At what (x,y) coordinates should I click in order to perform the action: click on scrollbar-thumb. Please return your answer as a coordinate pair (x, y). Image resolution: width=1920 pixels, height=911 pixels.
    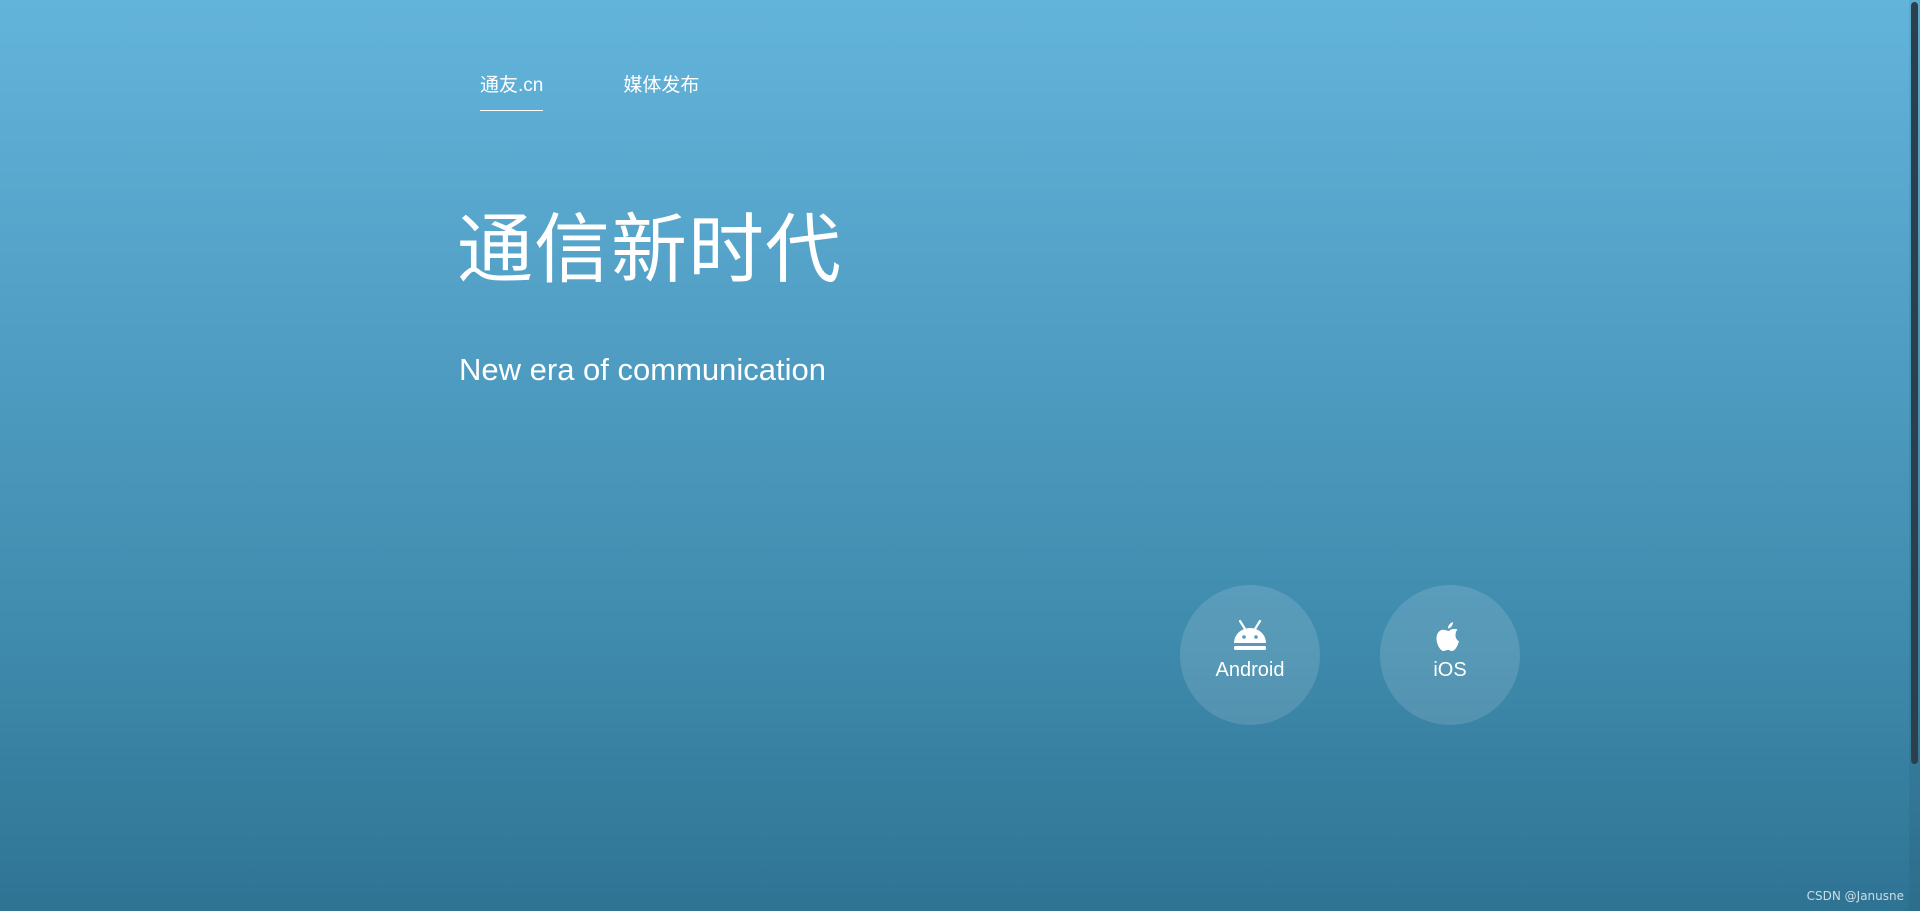
    Looking at the image, I should click on (1914, 383).